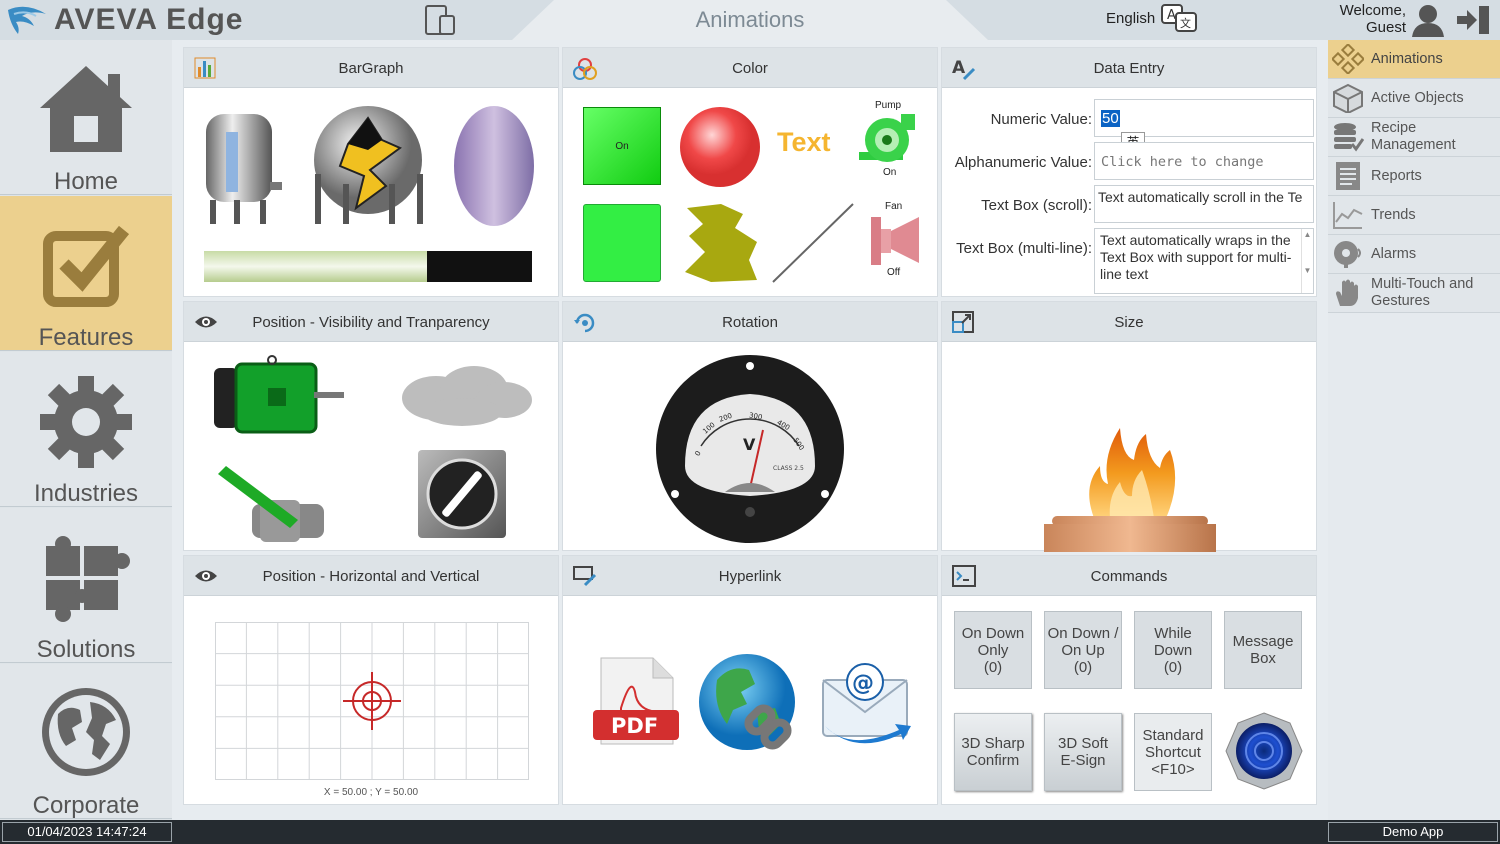  Describe the element at coordinates (1130, 18) in the screenshot. I see `language-label: English` at that location.